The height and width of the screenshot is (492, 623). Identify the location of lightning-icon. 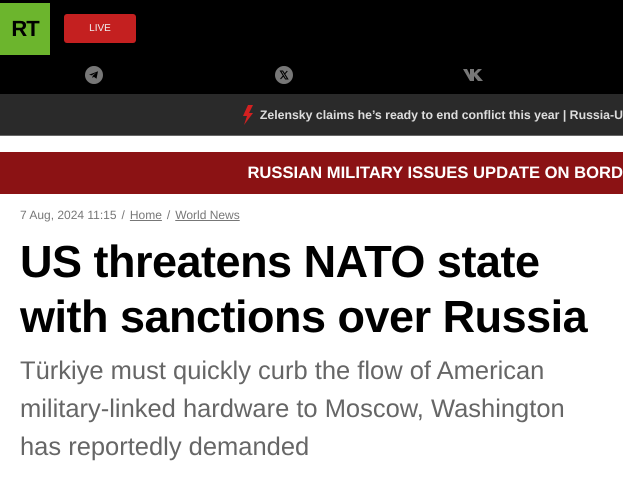
(248, 114).